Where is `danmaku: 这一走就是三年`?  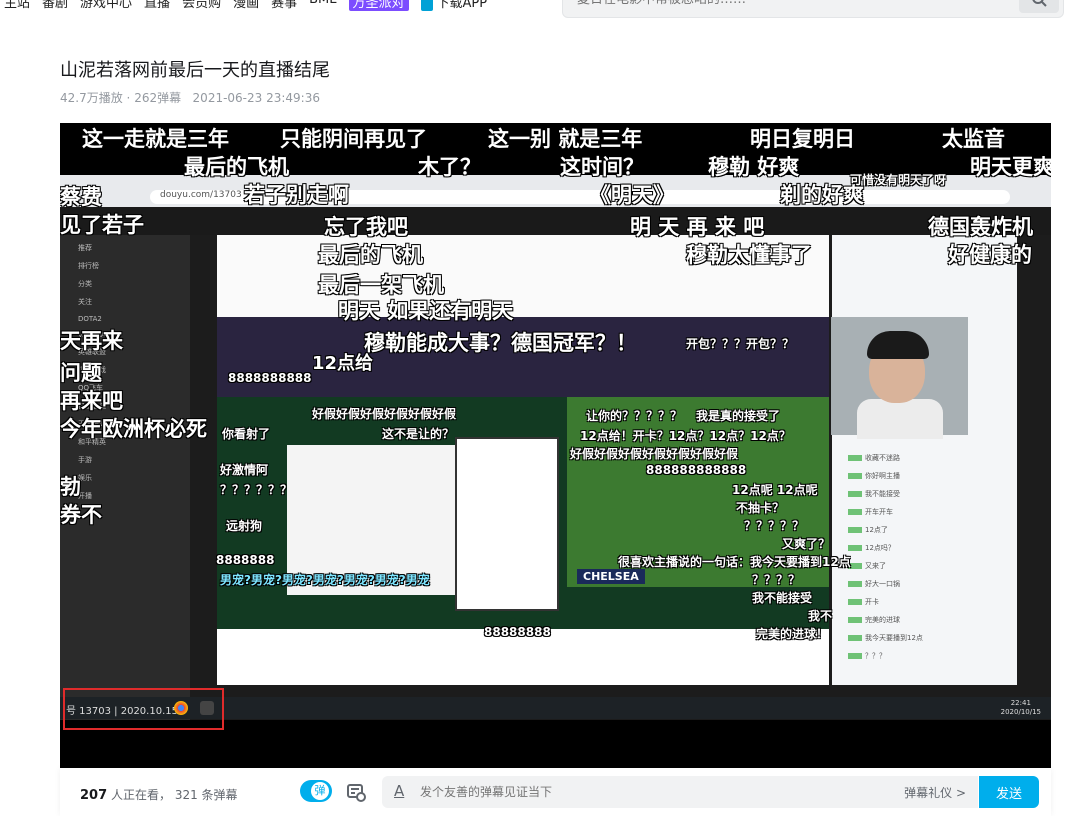 danmaku: 这一走就是三年 is located at coordinates (155, 139).